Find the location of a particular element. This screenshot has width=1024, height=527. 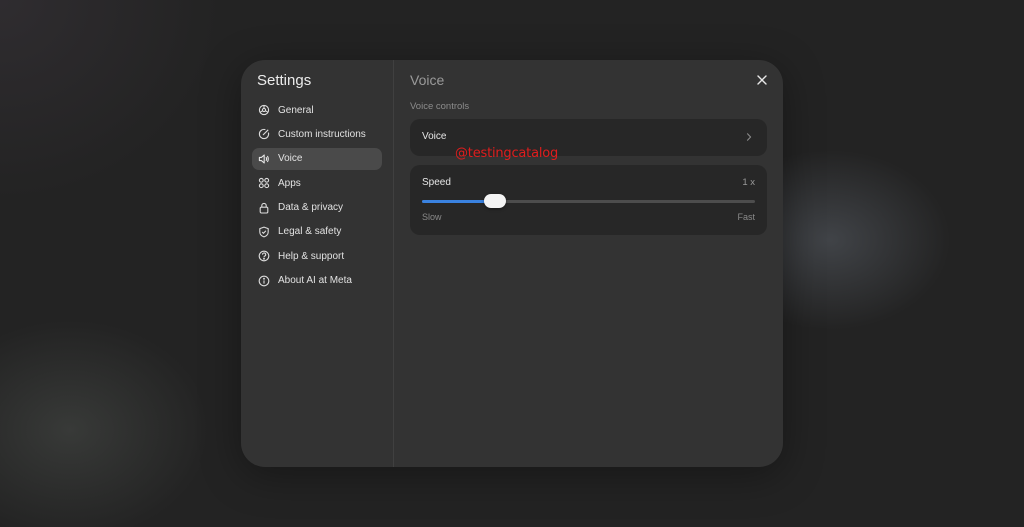

sidebar-item-label: Help & support is located at coordinates (311, 256).